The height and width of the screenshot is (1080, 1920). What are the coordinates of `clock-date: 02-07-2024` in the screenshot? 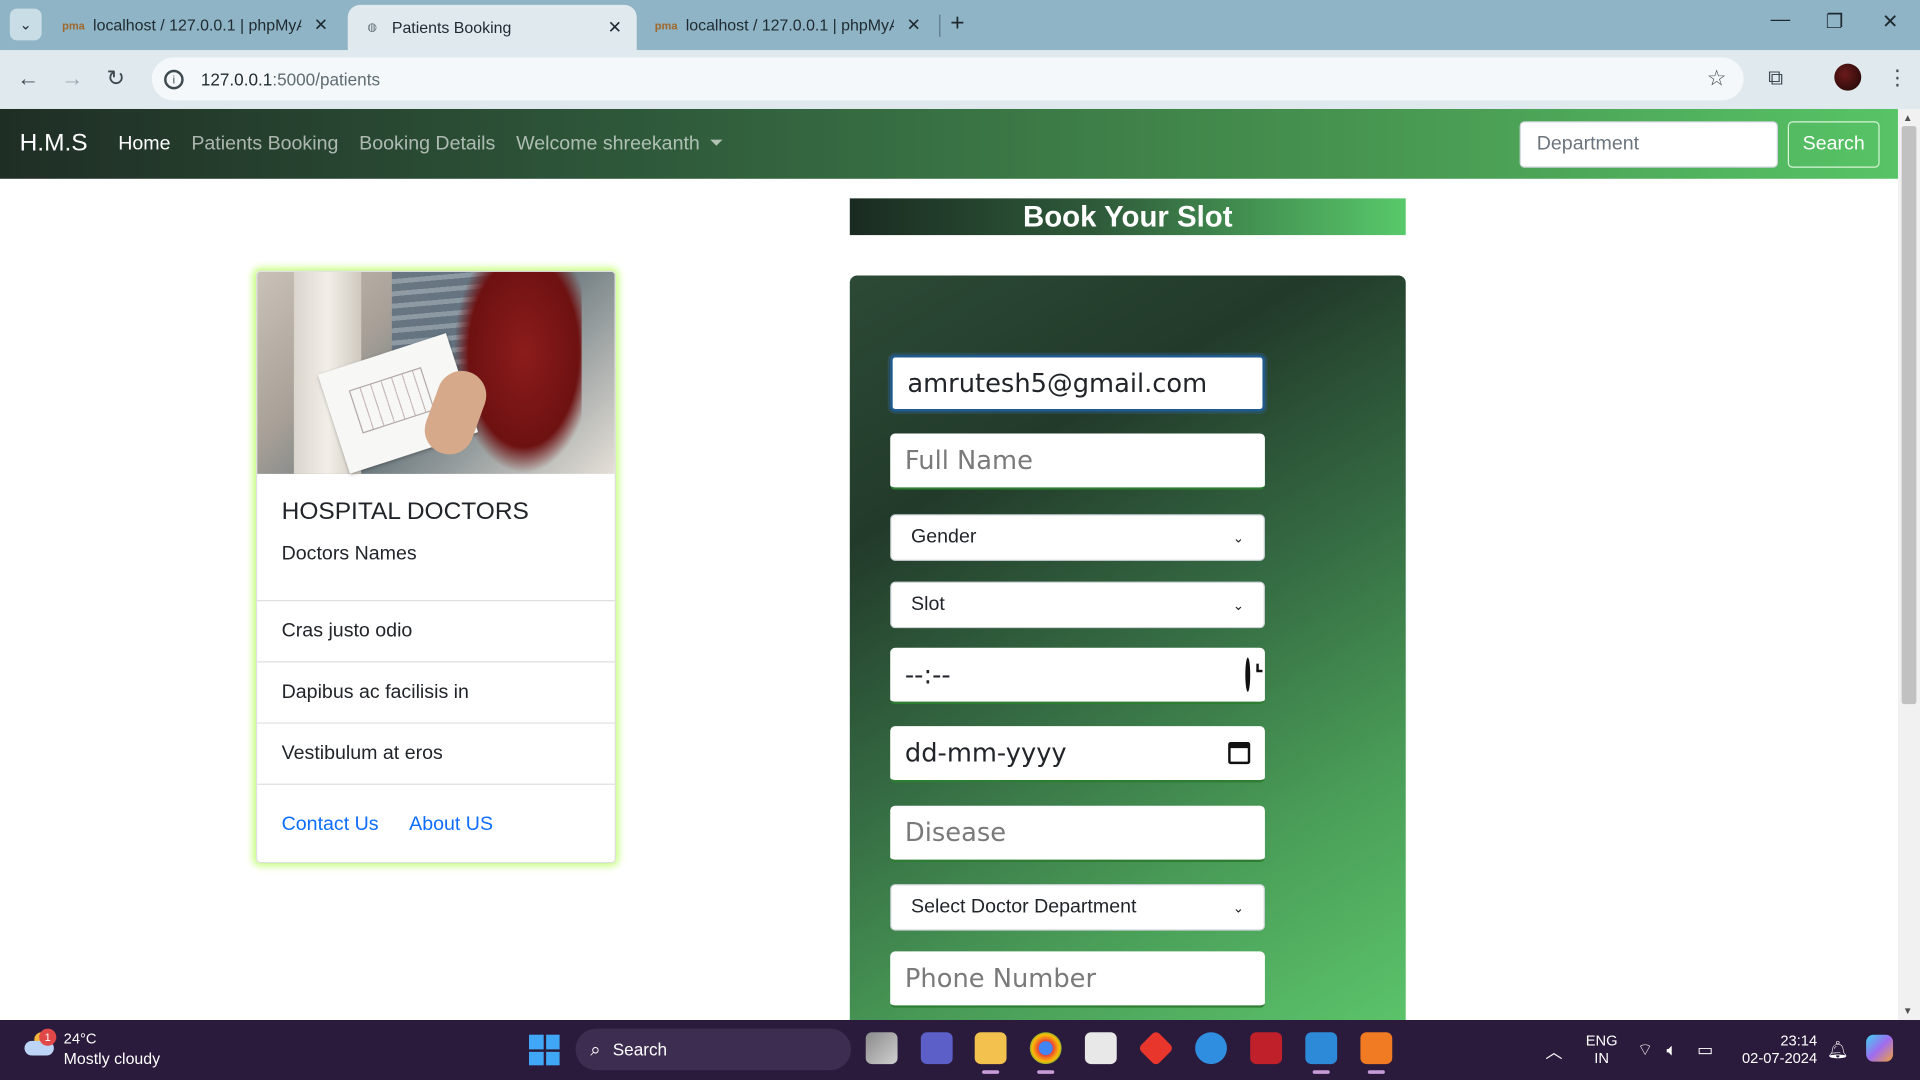 It's located at (1779, 1058).